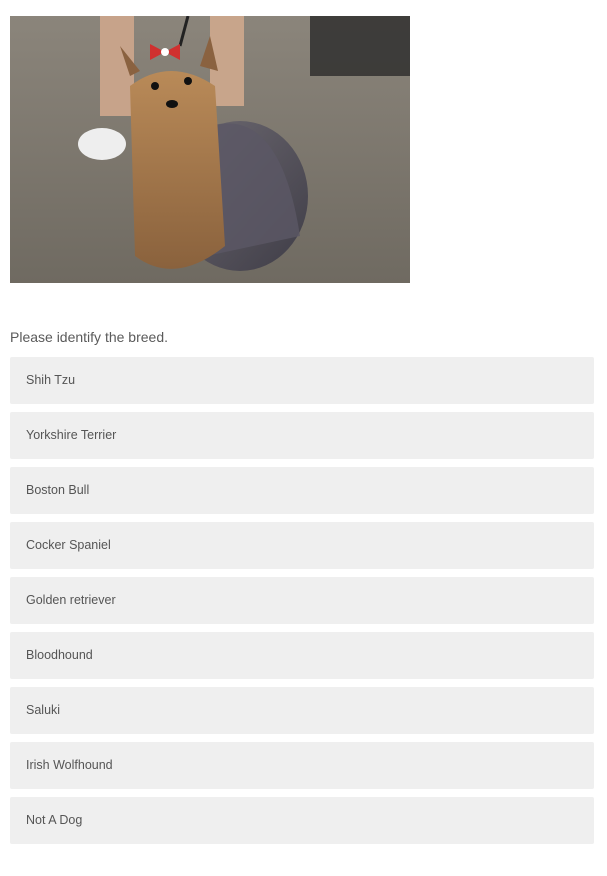 This screenshot has width=607, height=876. What do you see at coordinates (302, 710) in the screenshot?
I see `answer-option-saluki: Saluki` at bounding box center [302, 710].